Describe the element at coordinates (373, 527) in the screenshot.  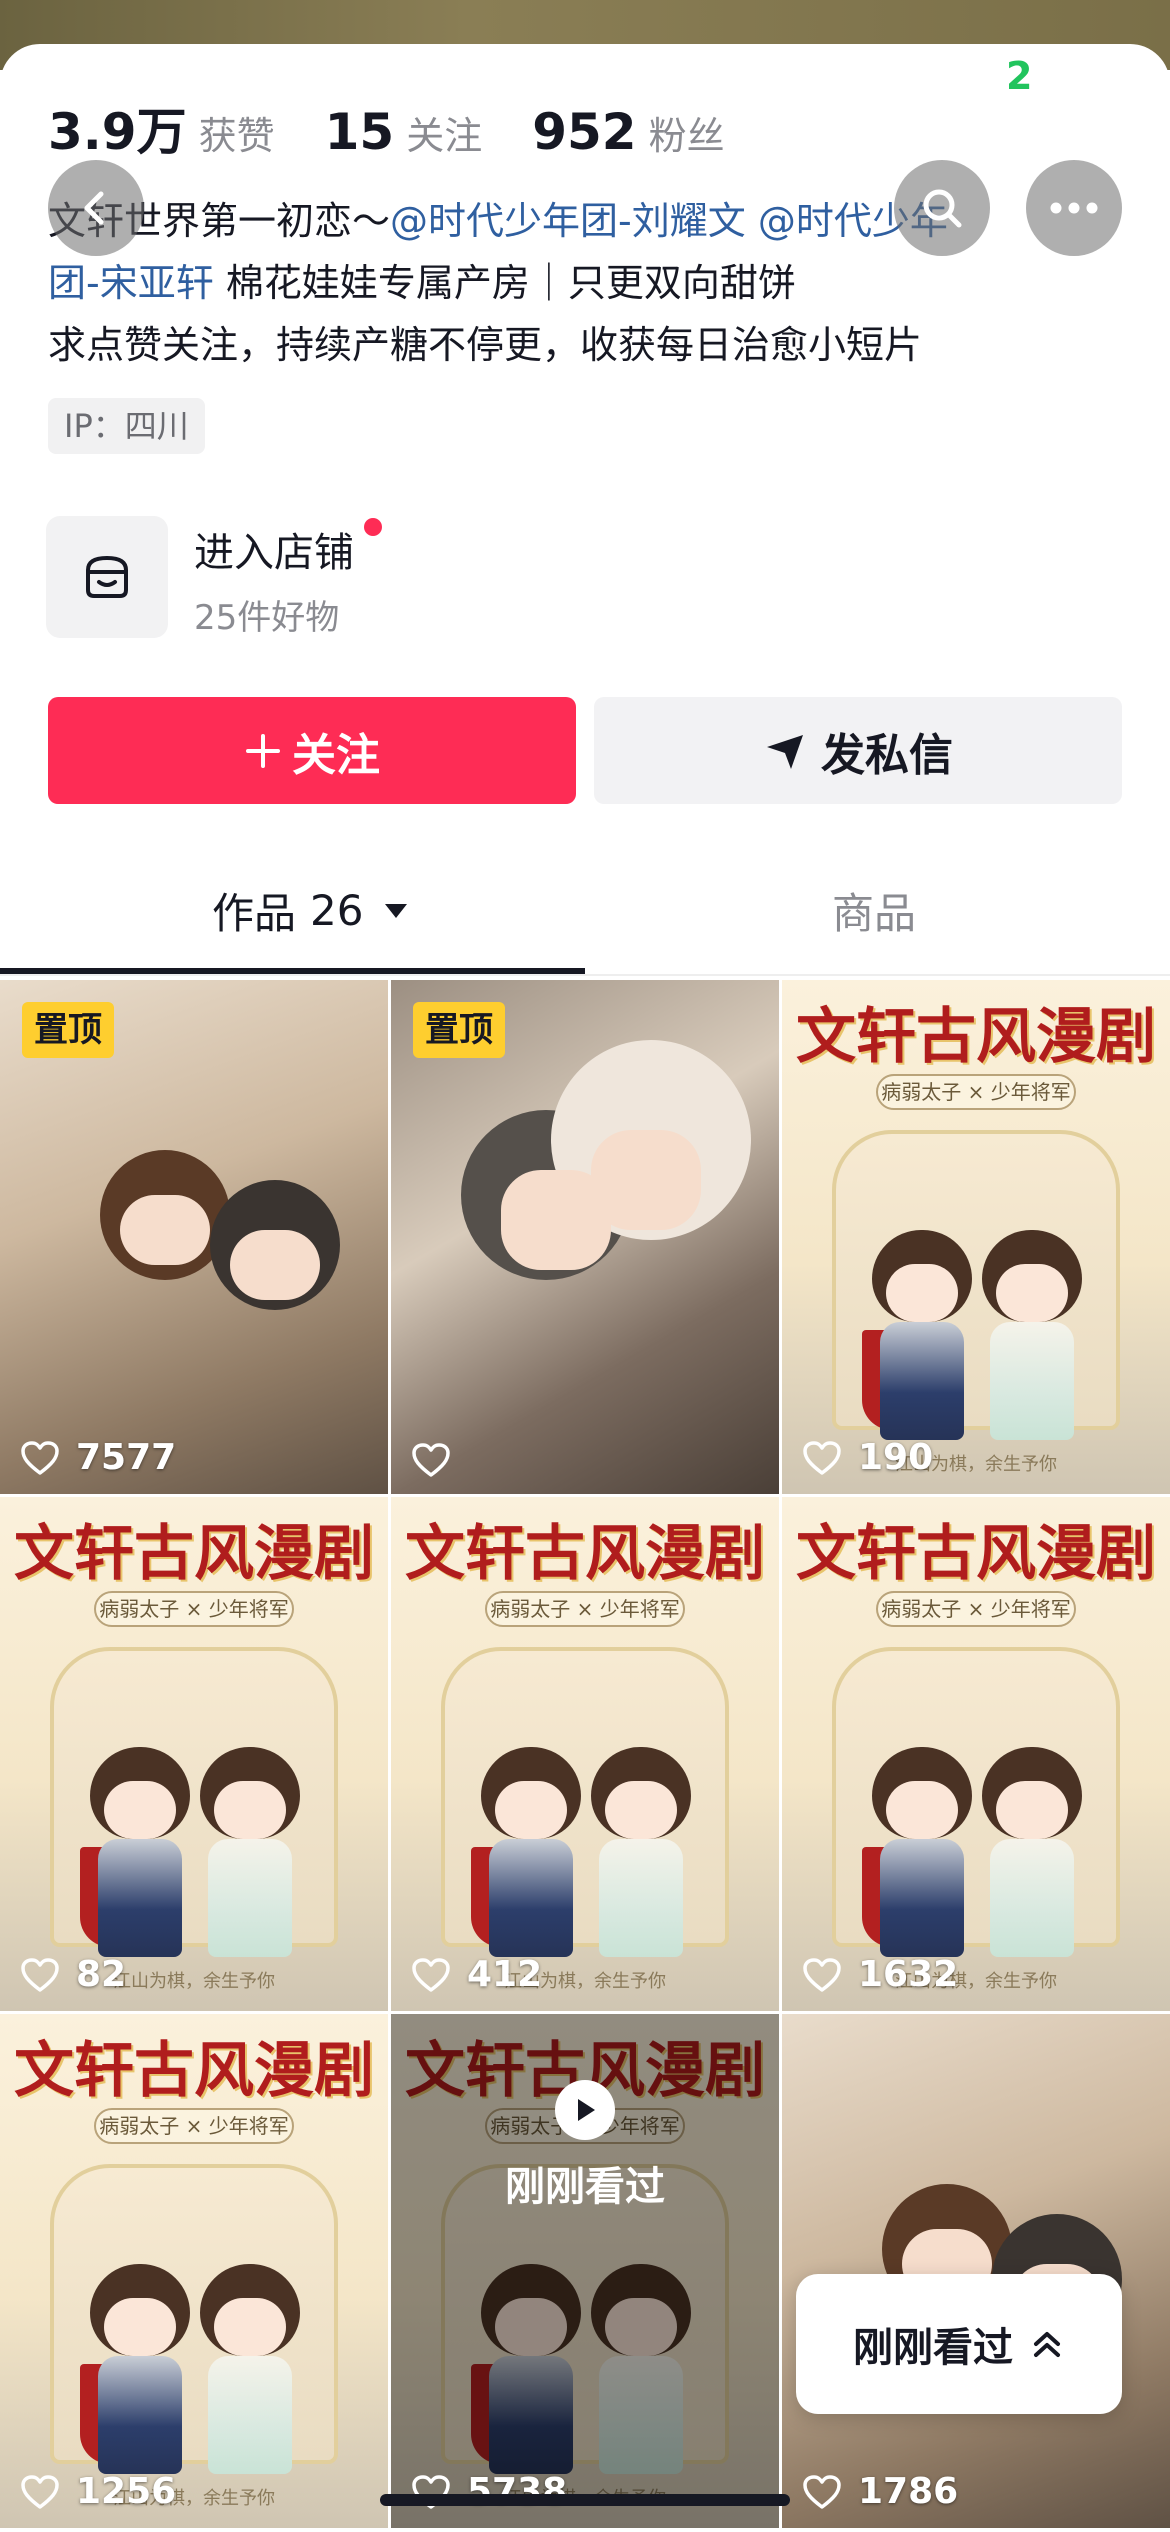
I see `shop-new-dot` at that location.